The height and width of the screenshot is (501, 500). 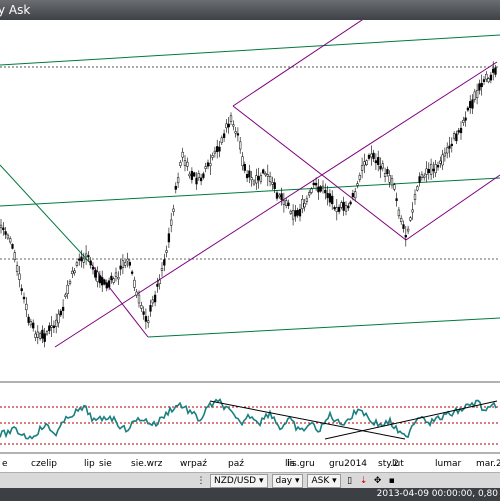 I want to click on candle-type-icon: ▯, so click(x=350, y=481).